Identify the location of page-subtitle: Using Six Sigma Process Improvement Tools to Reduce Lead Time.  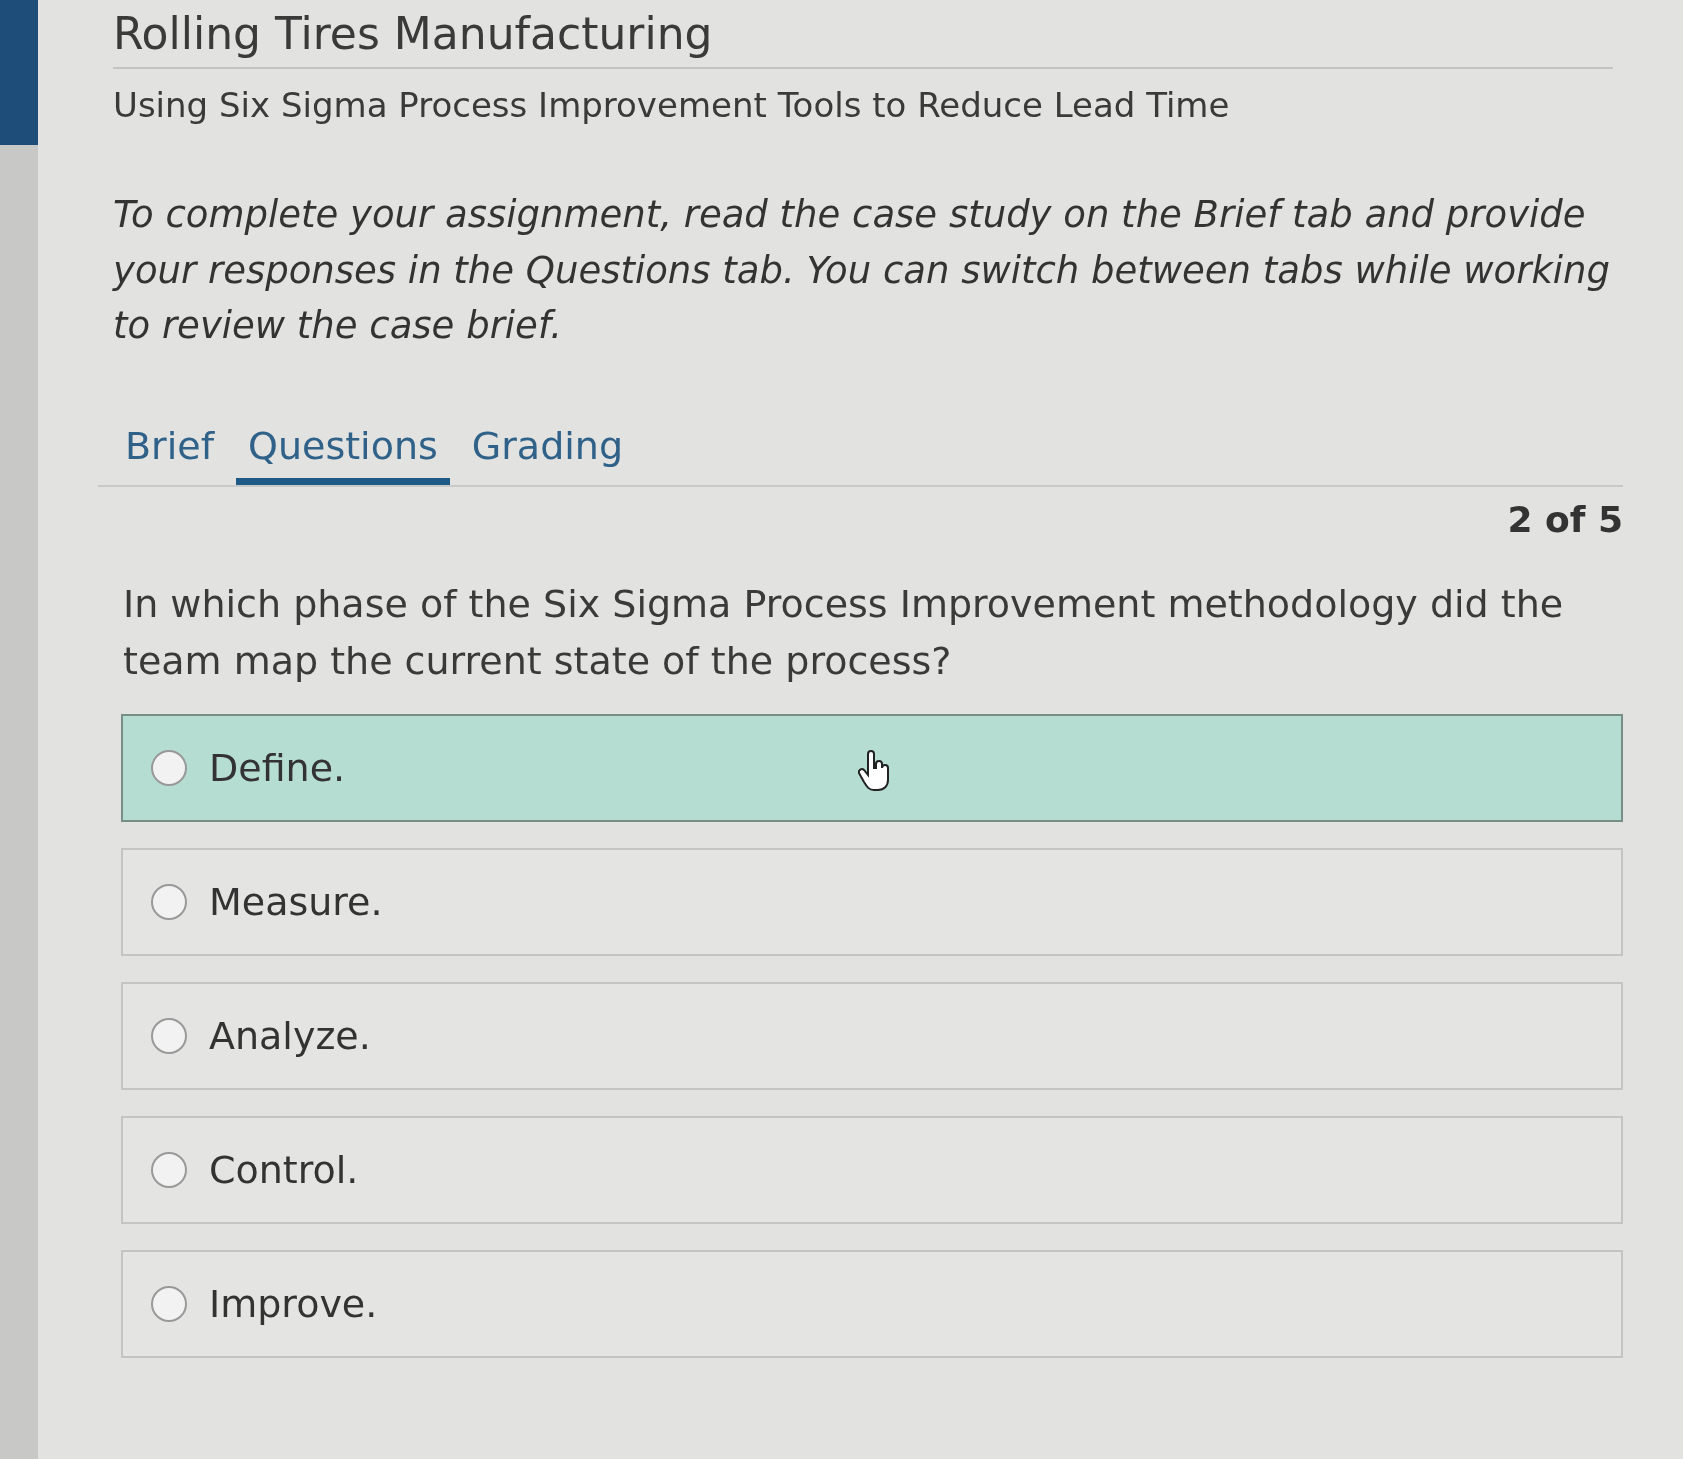
(672, 105).